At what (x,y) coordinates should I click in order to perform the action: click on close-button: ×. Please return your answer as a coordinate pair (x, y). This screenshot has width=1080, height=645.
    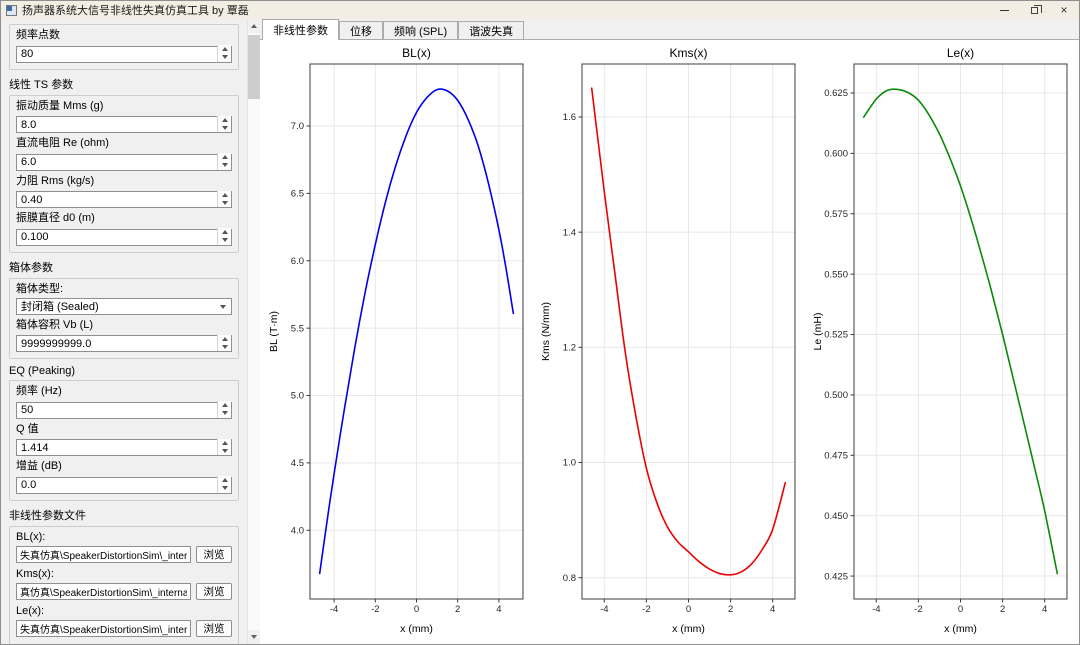
    Looking at the image, I should click on (1064, 10).